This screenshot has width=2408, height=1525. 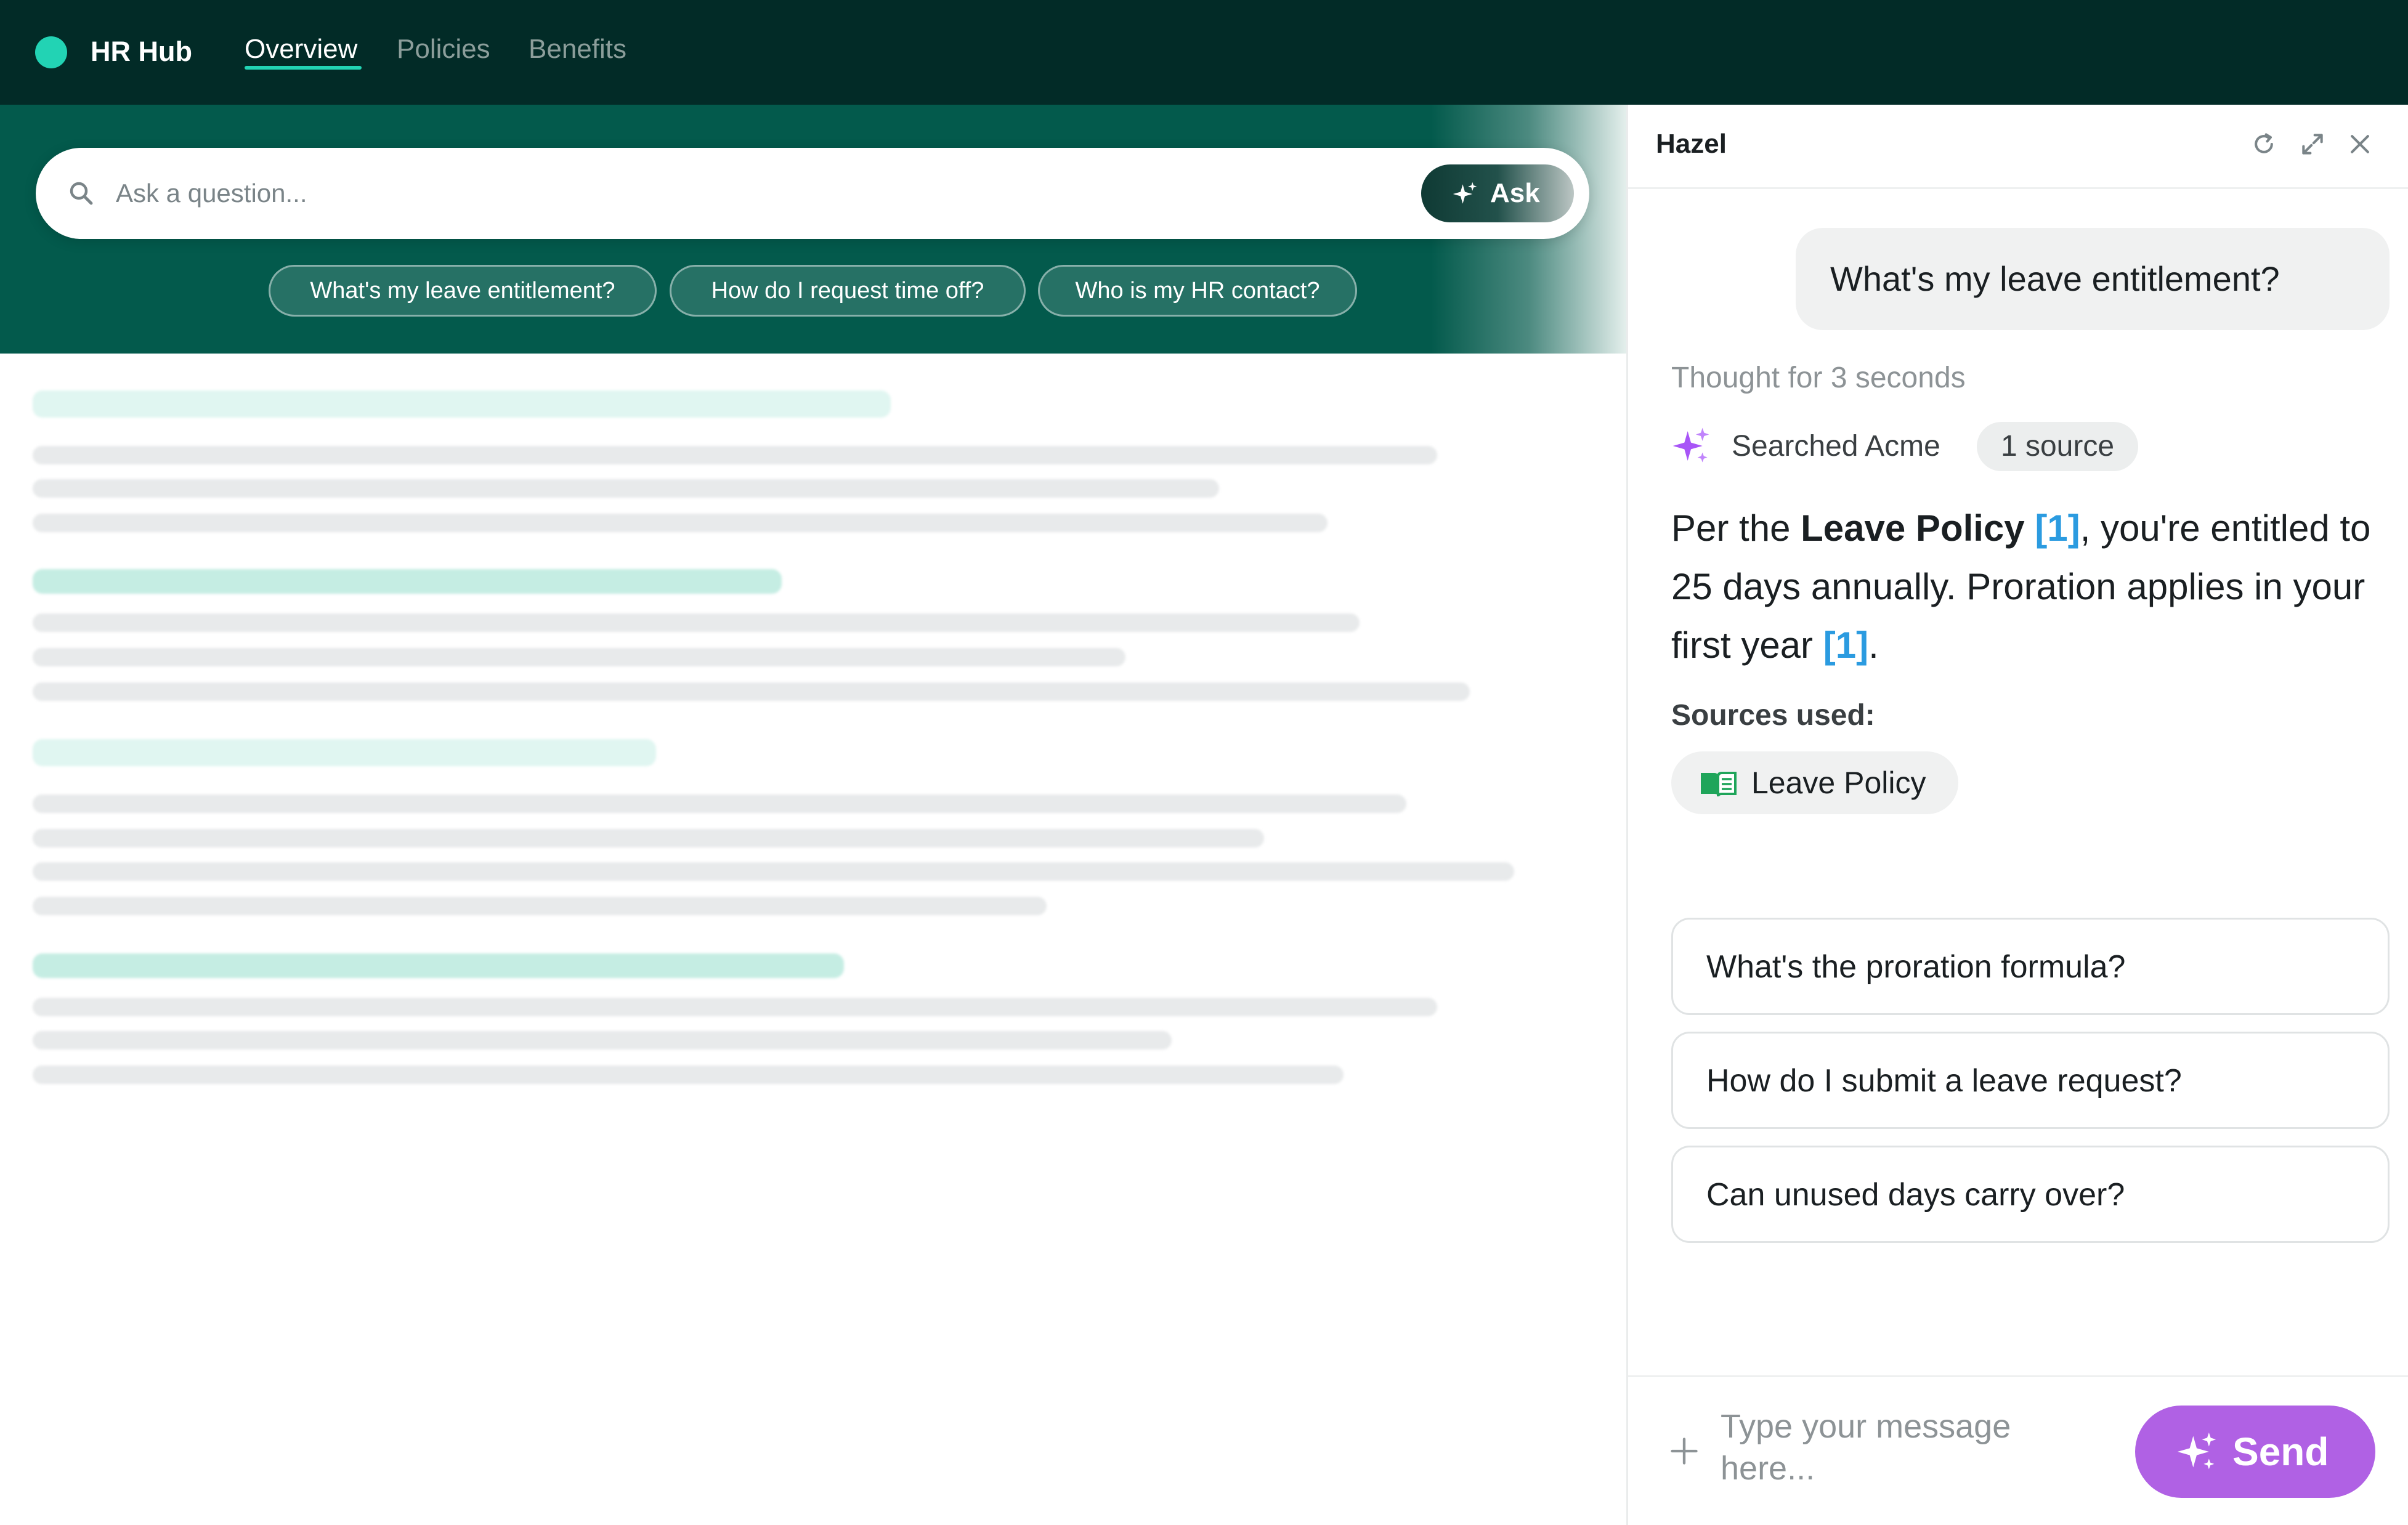 I want to click on followup-suggestion-carry-over: Can unused days carry over?, so click(x=2030, y=1194).